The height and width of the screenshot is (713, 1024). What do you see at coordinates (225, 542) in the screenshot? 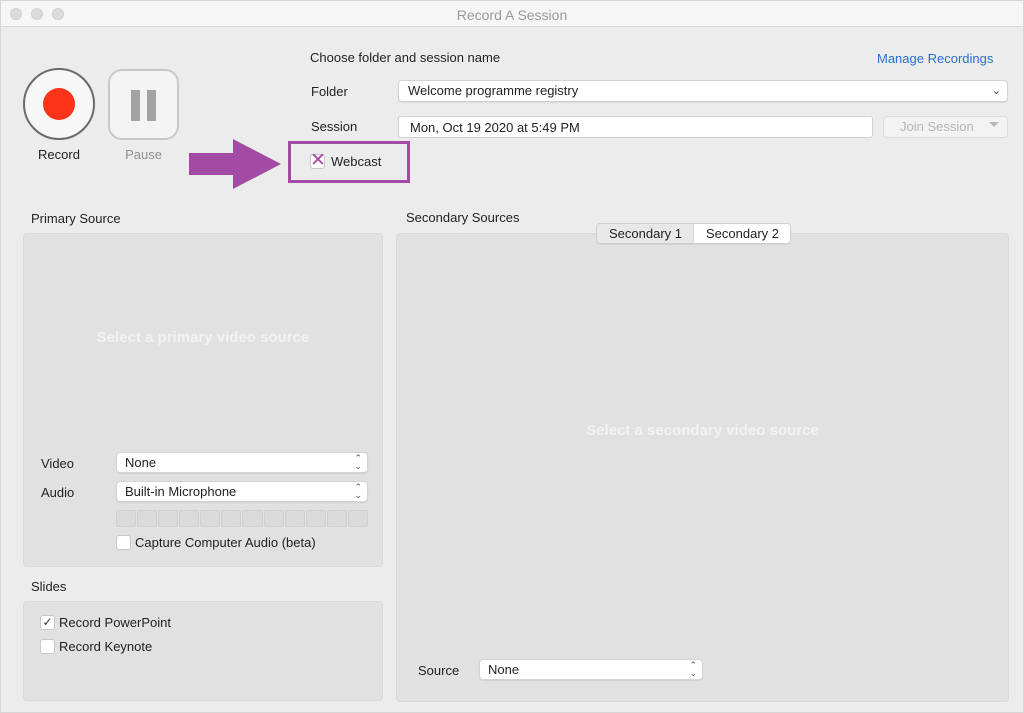
I see `capture-computer-audio-label: Capture Computer Audio (beta)` at bounding box center [225, 542].